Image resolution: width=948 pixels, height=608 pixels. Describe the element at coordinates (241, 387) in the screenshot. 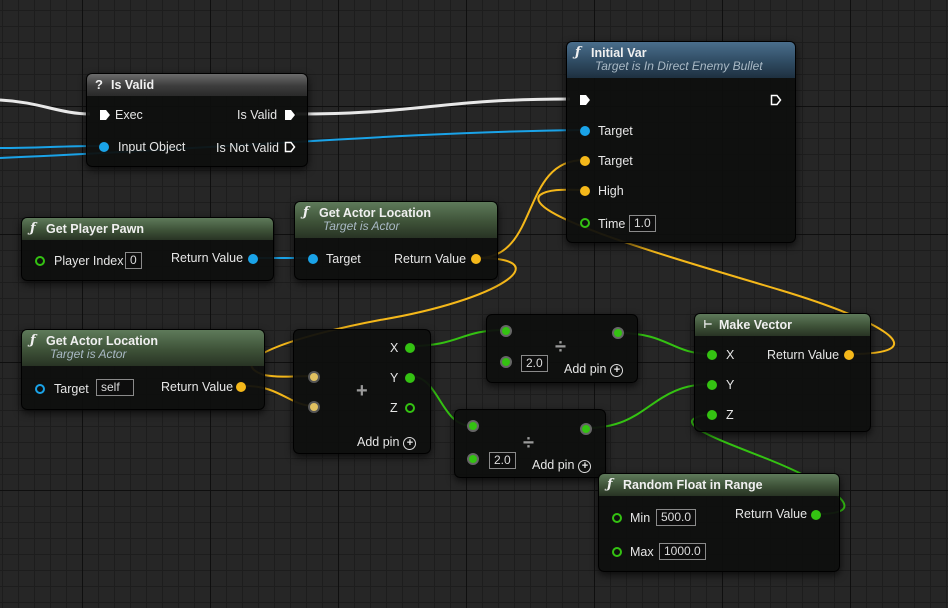

I see `actor-location-2-return-pin` at that location.